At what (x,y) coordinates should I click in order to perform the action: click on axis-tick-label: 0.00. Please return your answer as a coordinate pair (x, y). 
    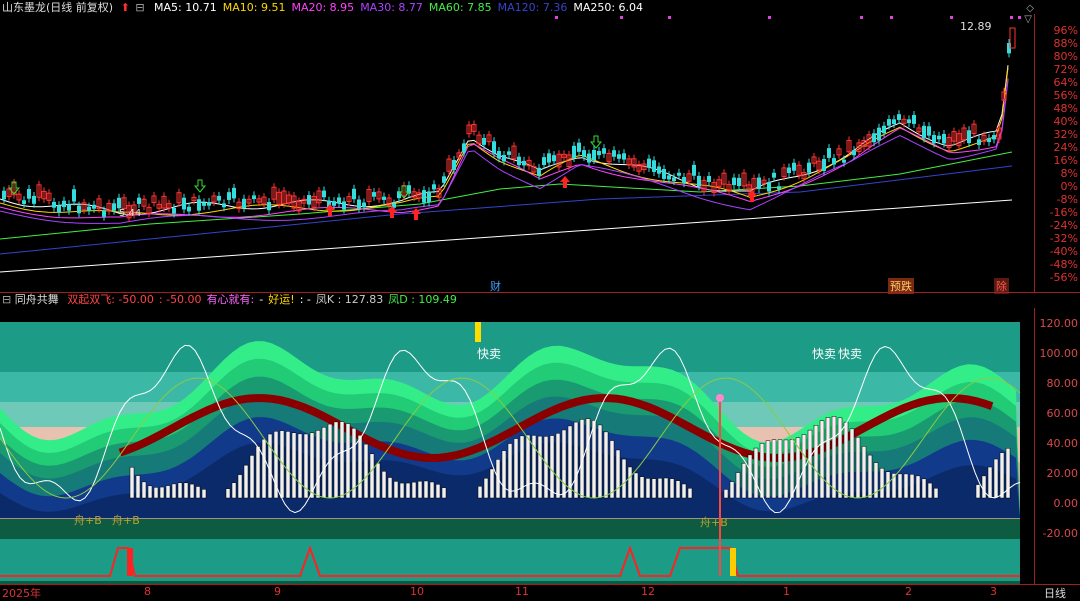
    Looking at the image, I should click on (1066, 503).